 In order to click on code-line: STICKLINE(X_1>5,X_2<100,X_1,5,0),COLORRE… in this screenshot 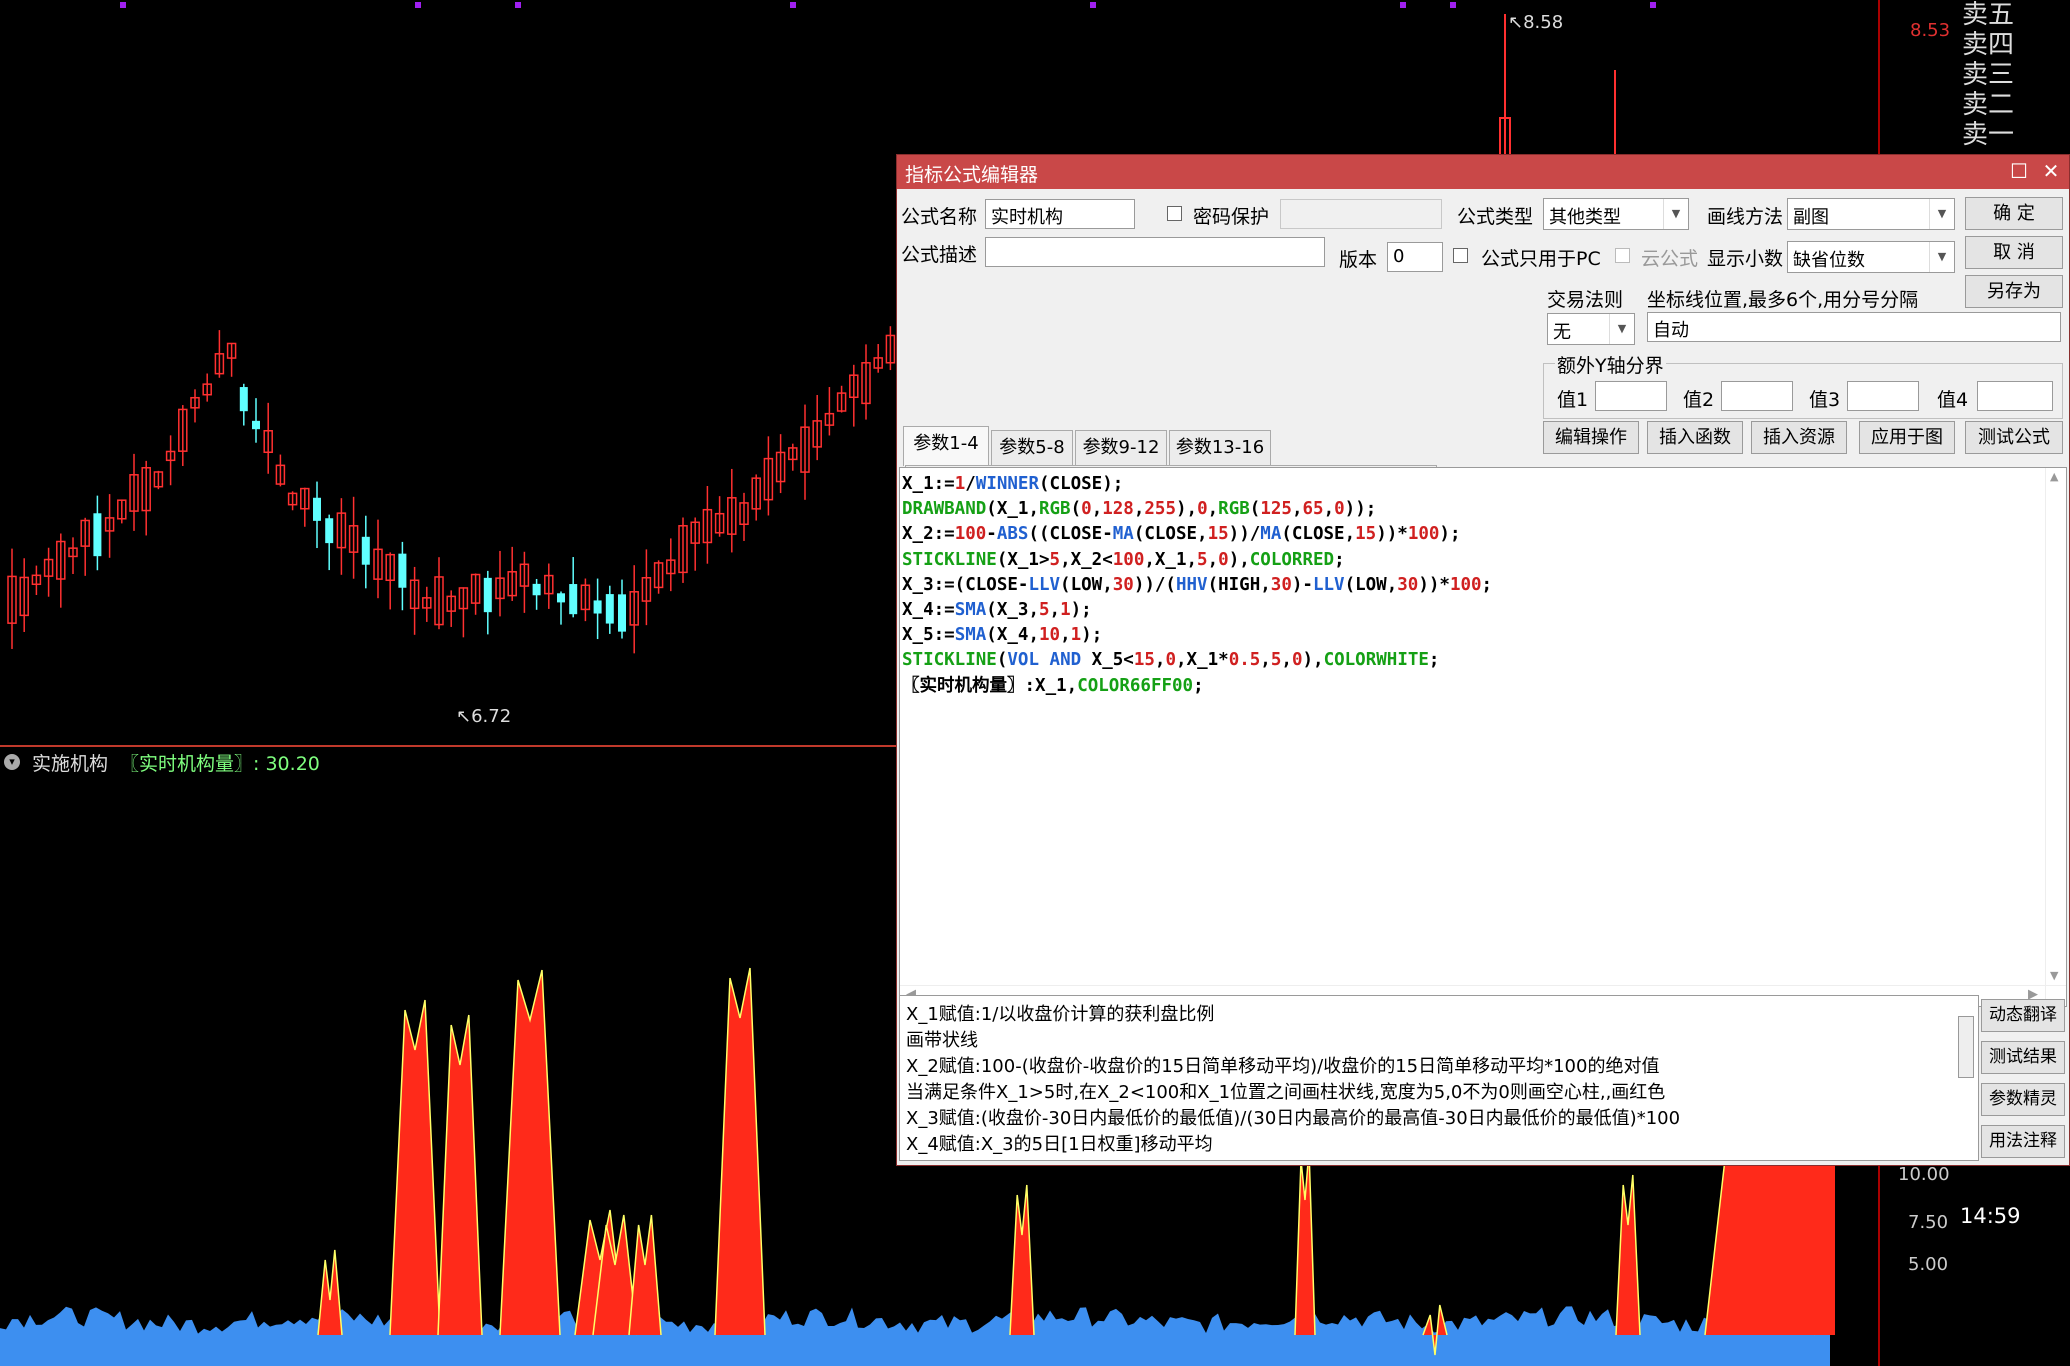, I will do `click(1123, 559)`.